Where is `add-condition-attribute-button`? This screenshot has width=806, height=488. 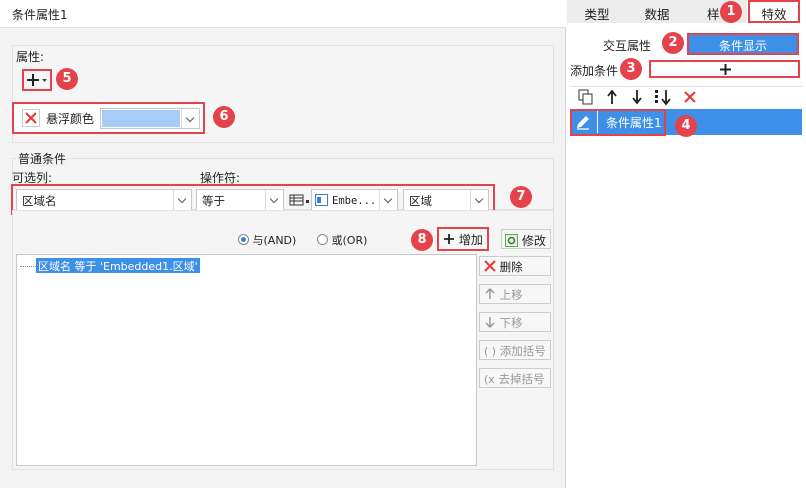 add-condition-attribute-button is located at coordinates (724, 69).